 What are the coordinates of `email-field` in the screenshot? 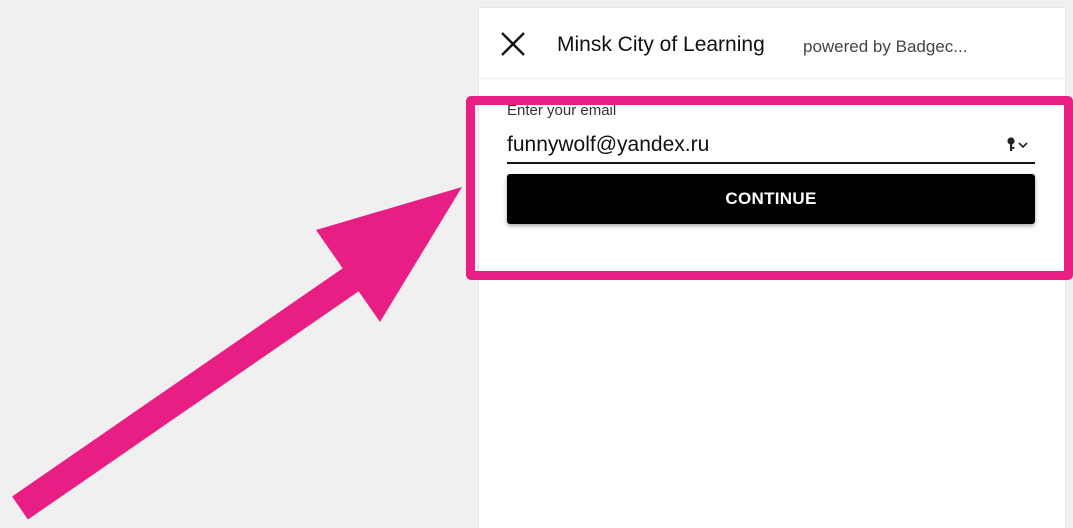 It's located at (771, 145).